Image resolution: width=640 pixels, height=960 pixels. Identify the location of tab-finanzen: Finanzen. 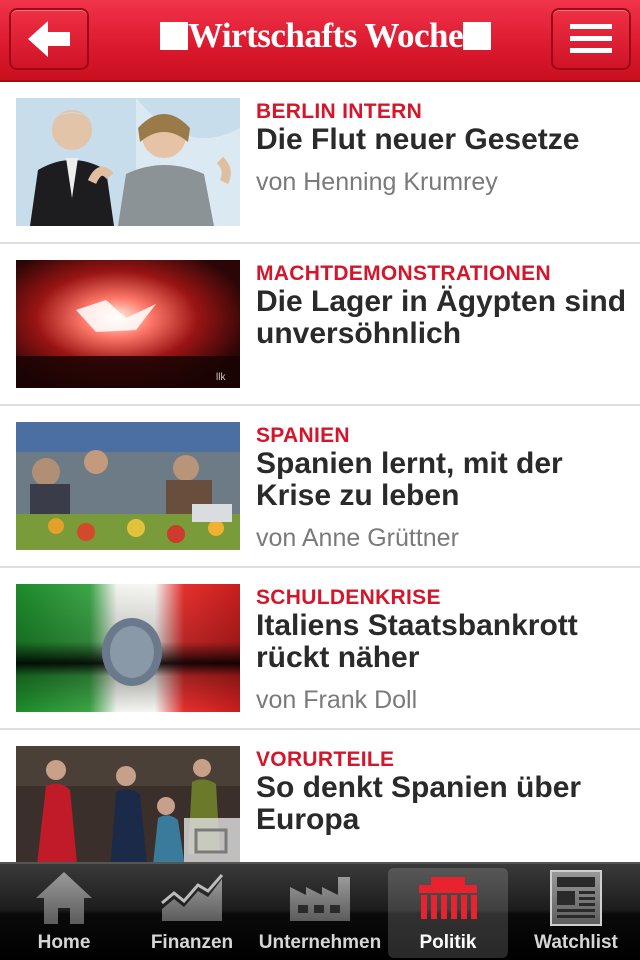
(192, 913).